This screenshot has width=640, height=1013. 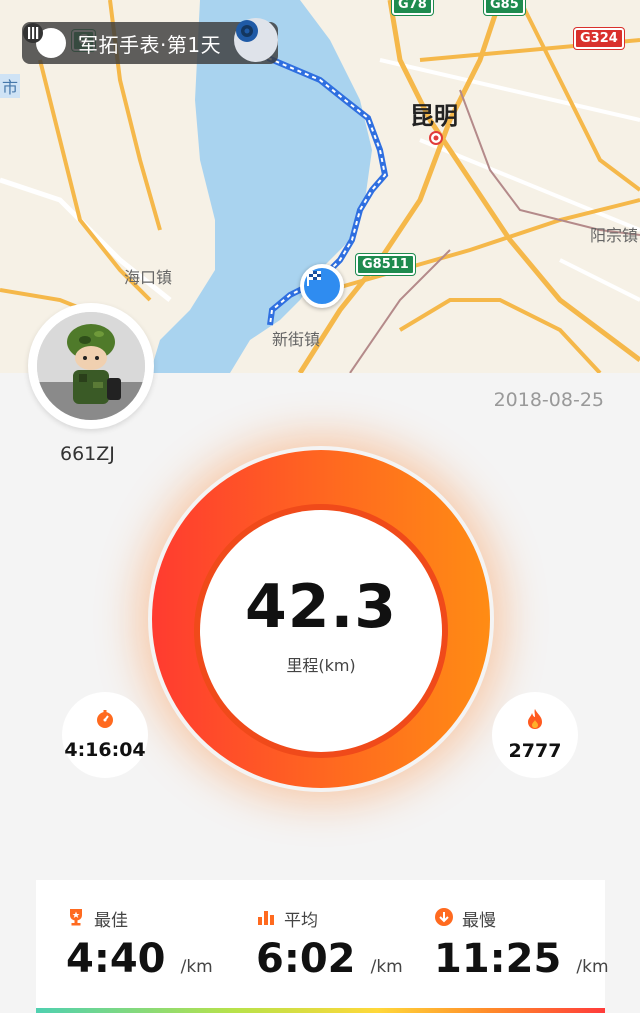 What do you see at coordinates (148, 277) in the screenshot?
I see `map-town-label: 海口镇` at bounding box center [148, 277].